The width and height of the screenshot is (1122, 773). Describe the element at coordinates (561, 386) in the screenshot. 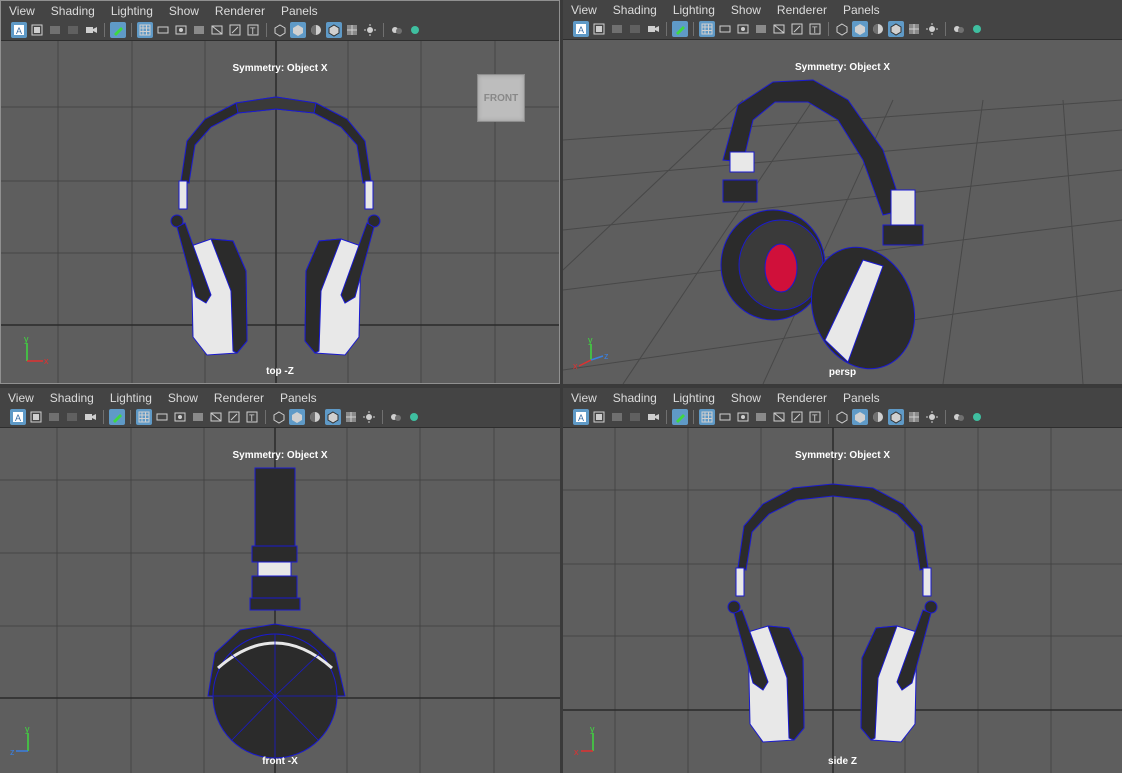

I see `panel-divider-vertical` at that location.